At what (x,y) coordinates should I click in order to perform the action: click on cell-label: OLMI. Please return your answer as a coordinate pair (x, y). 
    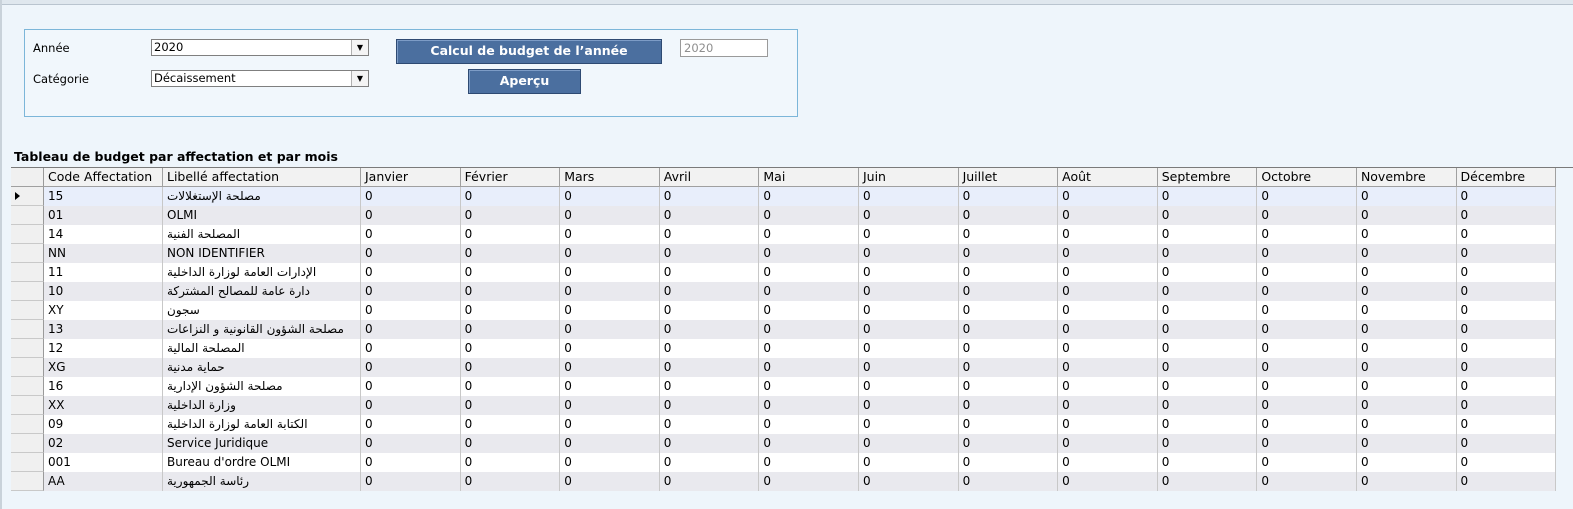
    Looking at the image, I should click on (262, 215).